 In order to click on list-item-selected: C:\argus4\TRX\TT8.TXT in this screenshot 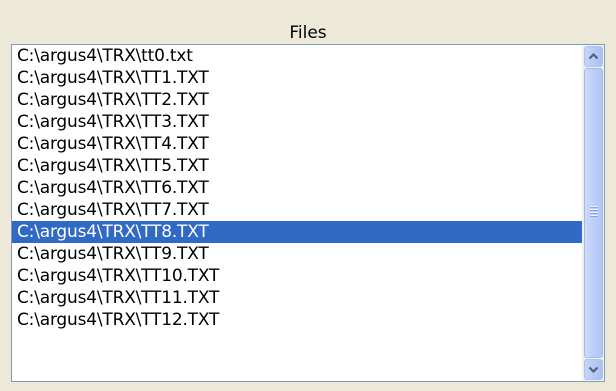, I will do `click(297, 232)`.